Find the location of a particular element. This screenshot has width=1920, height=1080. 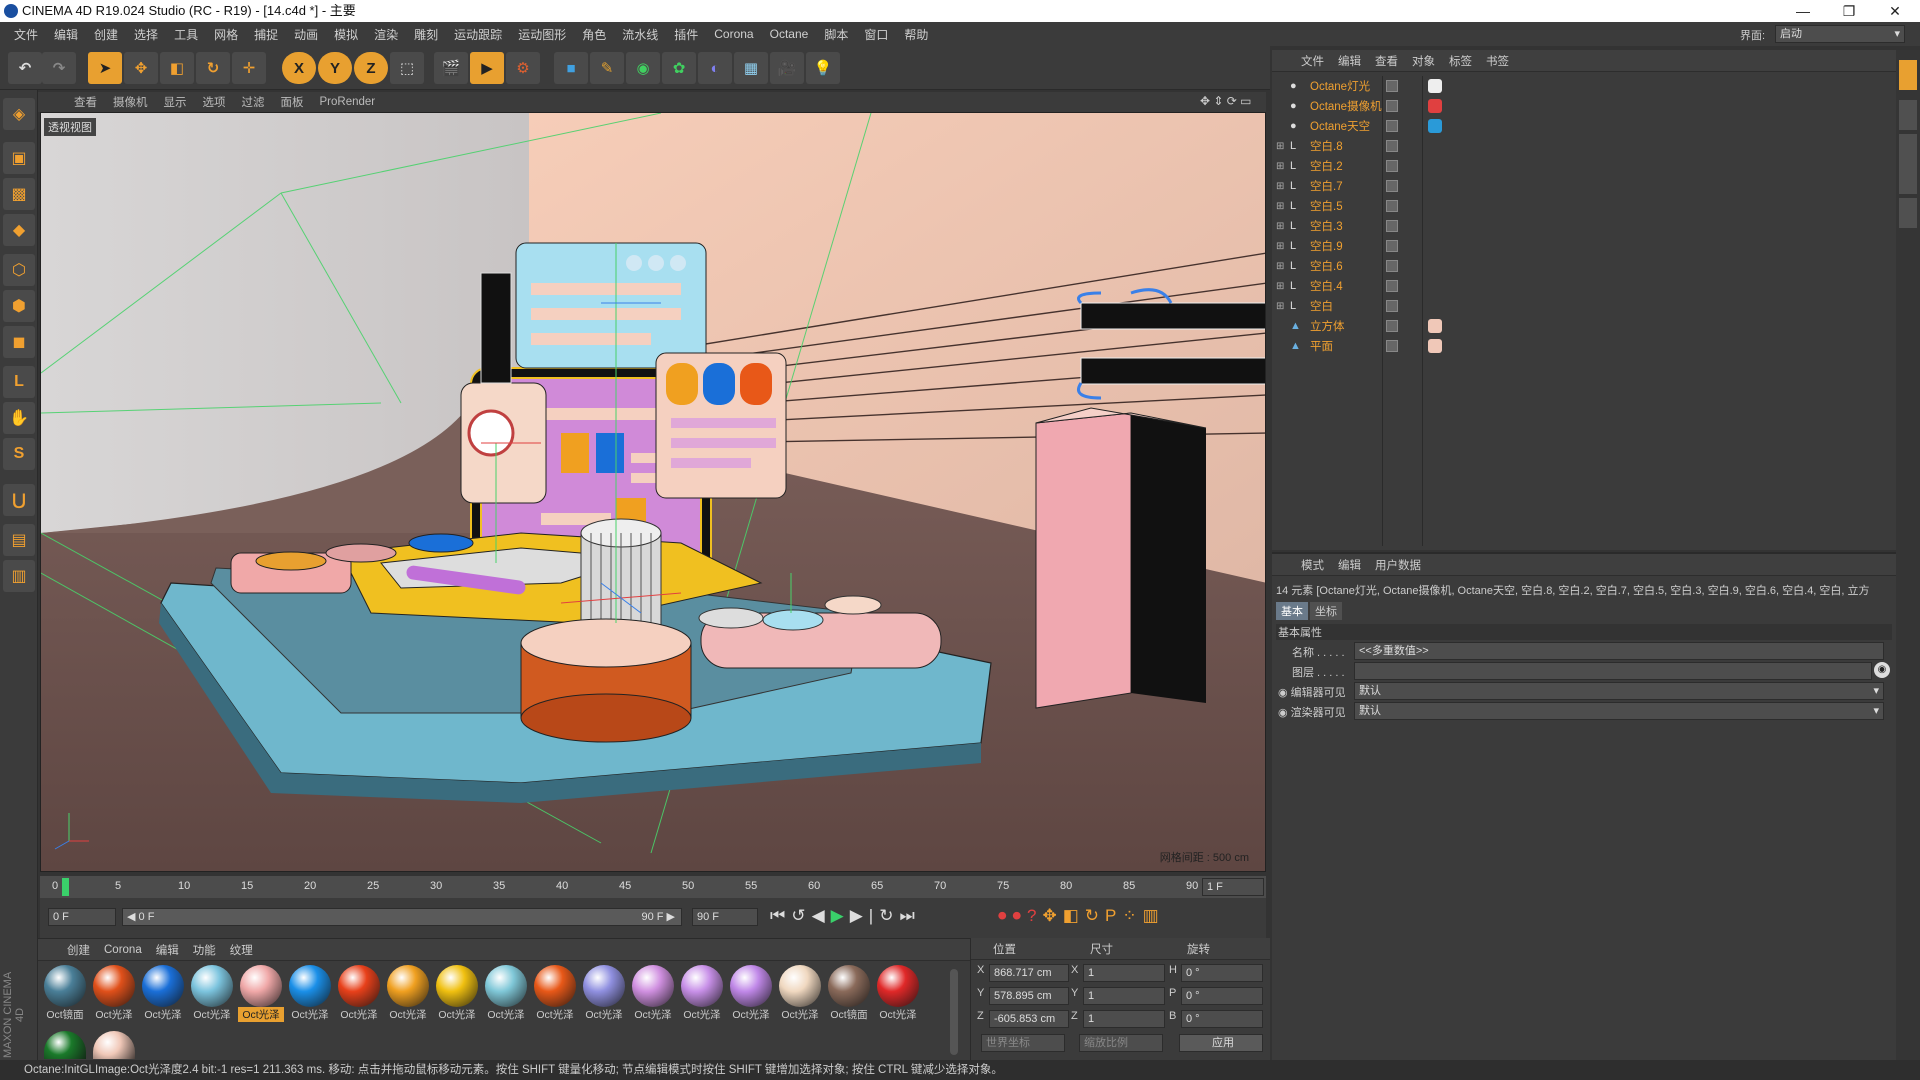

object-name: 空白 is located at coordinates (1321, 306).